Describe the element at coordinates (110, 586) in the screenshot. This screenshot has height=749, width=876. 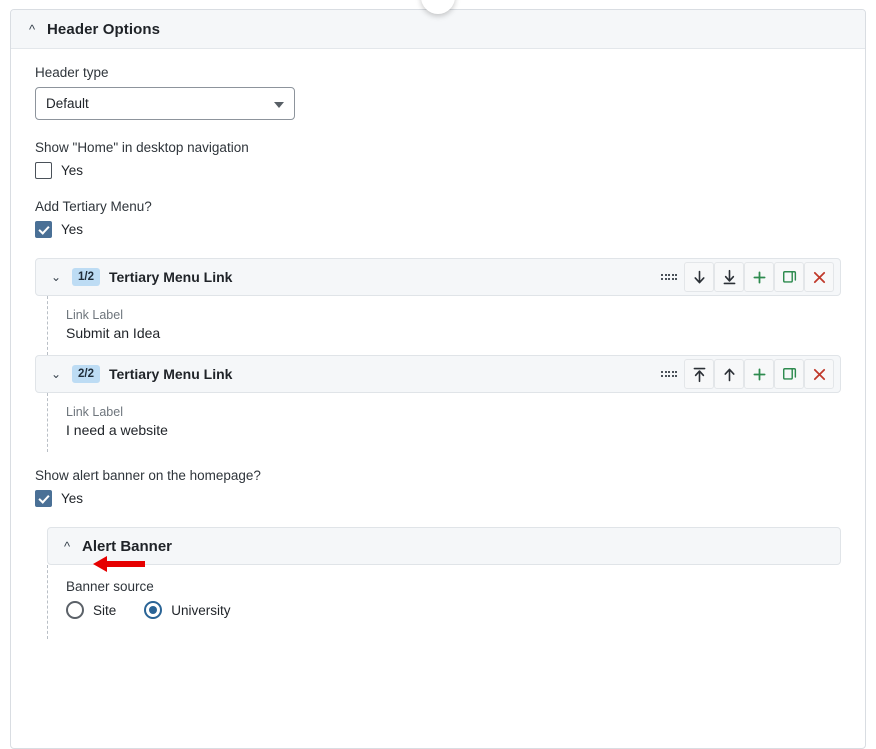
I see `banner-source-label: Banner source` at that location.